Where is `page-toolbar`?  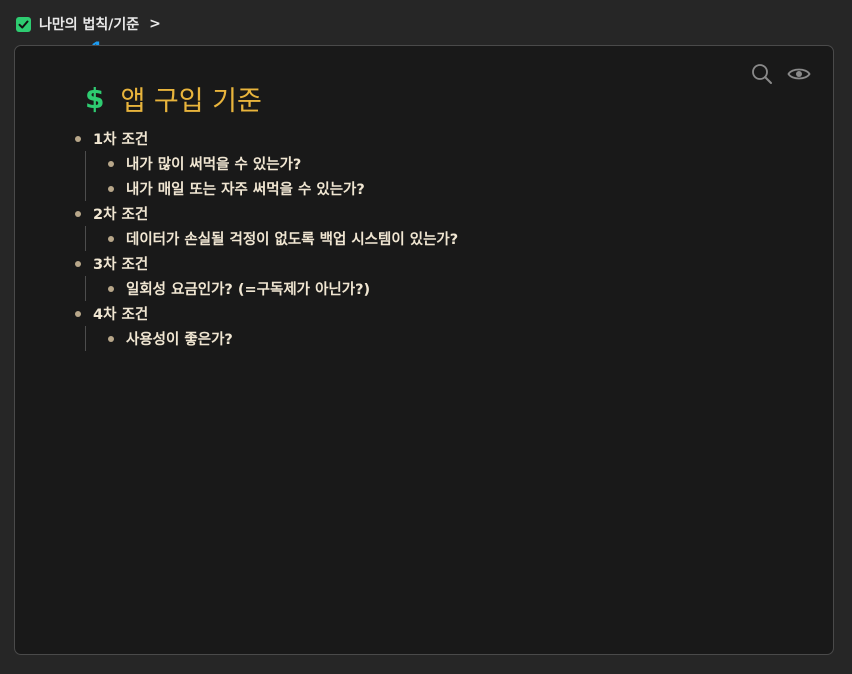 page-toolbar is located at coordinates (781, 76).